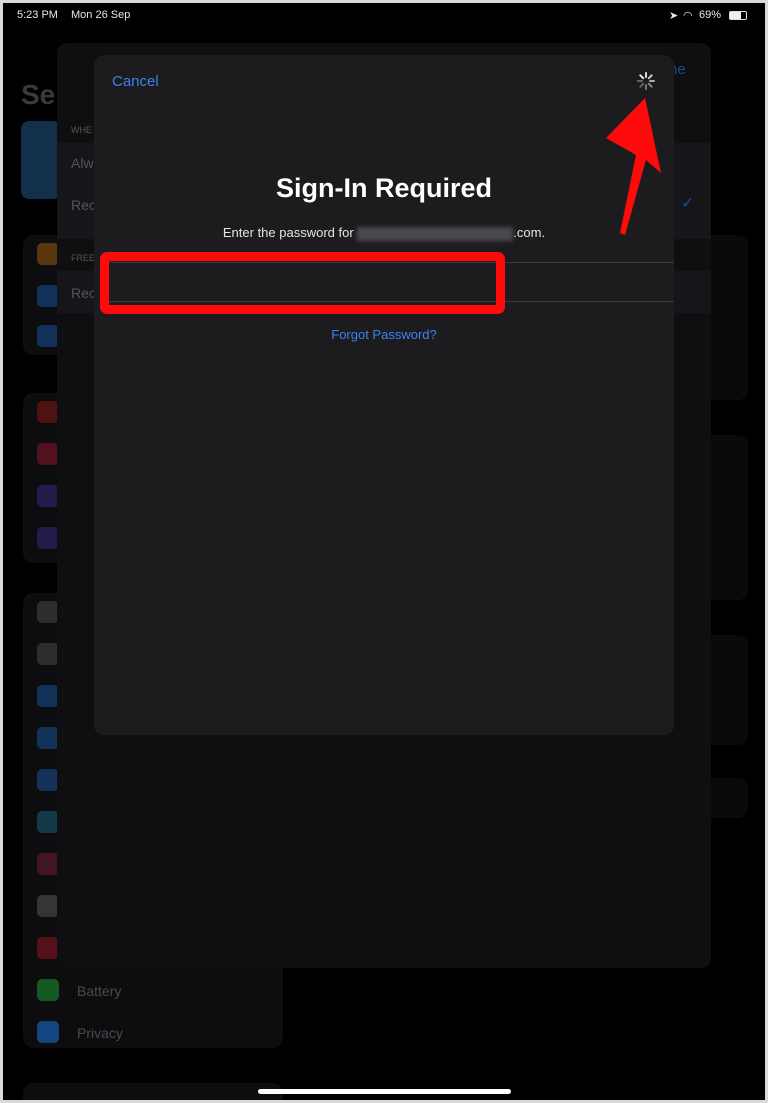  I want to click on wifi-settings-icon, so click(48, 296).